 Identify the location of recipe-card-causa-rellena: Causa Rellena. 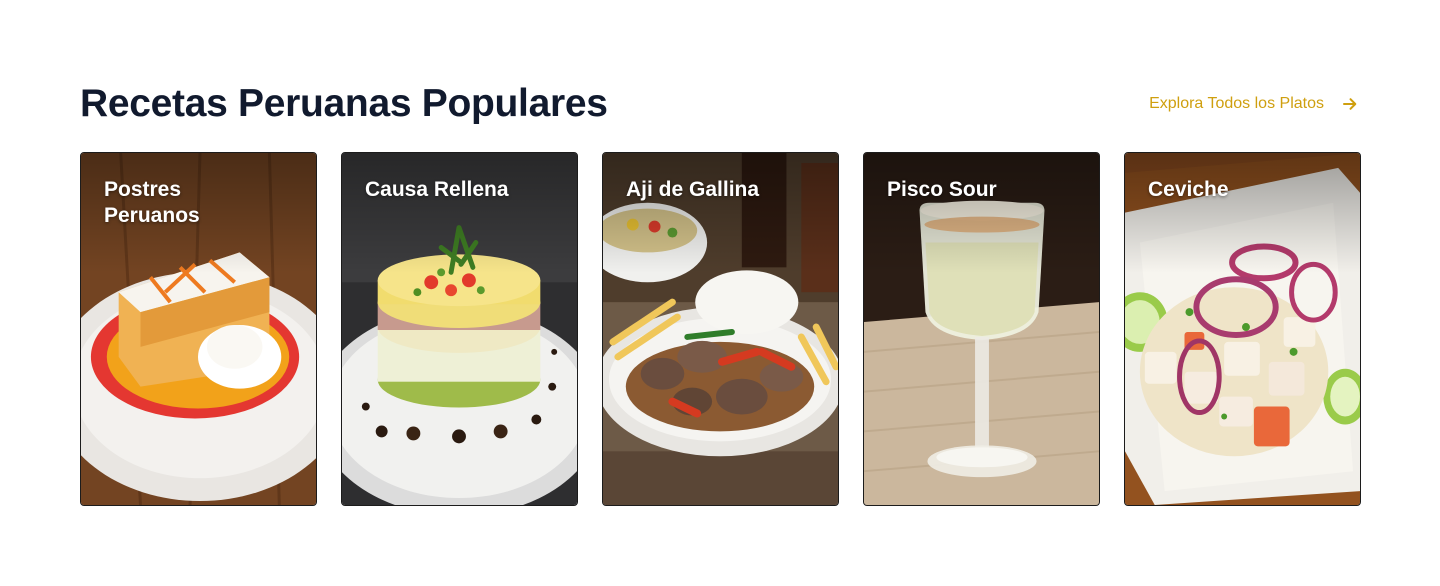
(459, 329).